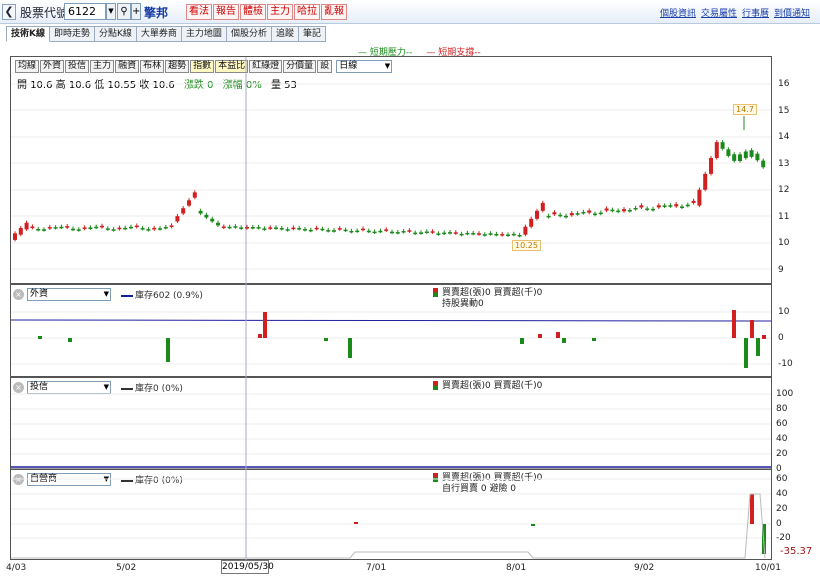 The image size is (820, 577). I want to click on price-tick: 15, so click(784, 111).